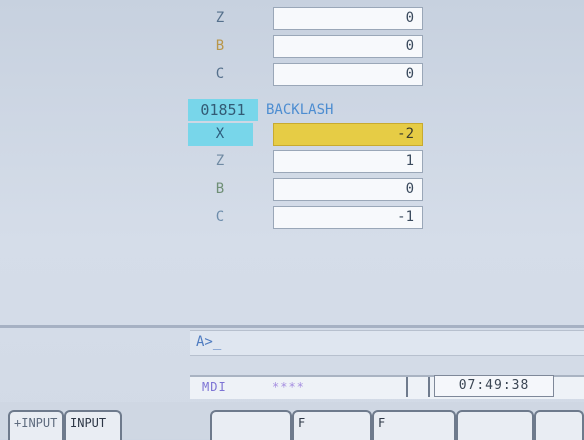  What do you see at coordinates (209, 342) in the screenshot?
I see `command-prompt: A>_` at bounding box center [209, 342].